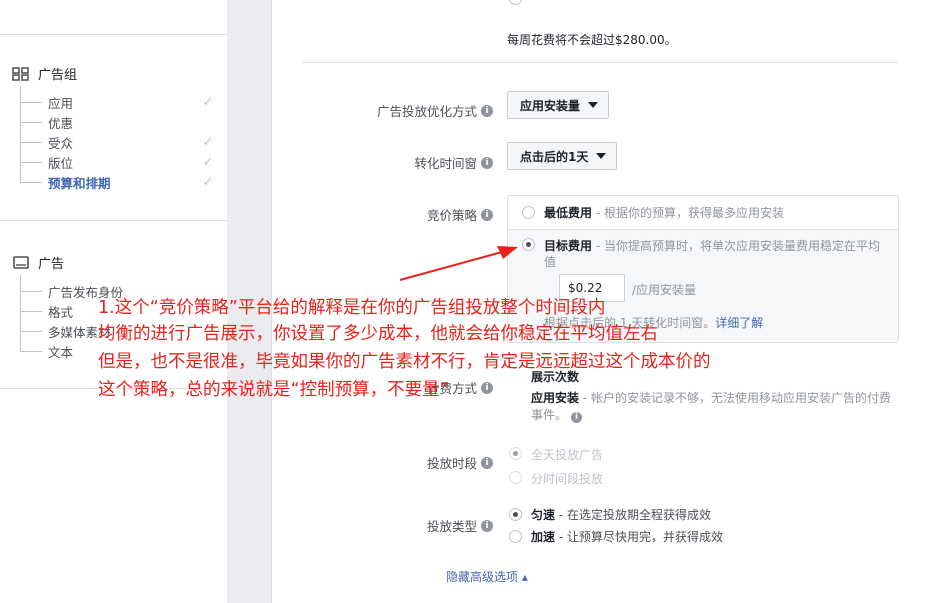 This screenshot has width=936, height=603. I want to click on conversion-window-label-text: 转化时间窗, so click(445, 163).